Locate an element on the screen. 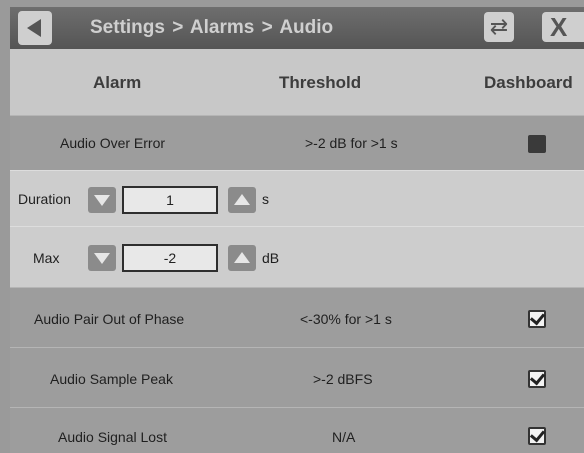 The width and height of the screenshot is (584, 453). swap-icon: ⇄ is located at coordinates (499, 26).